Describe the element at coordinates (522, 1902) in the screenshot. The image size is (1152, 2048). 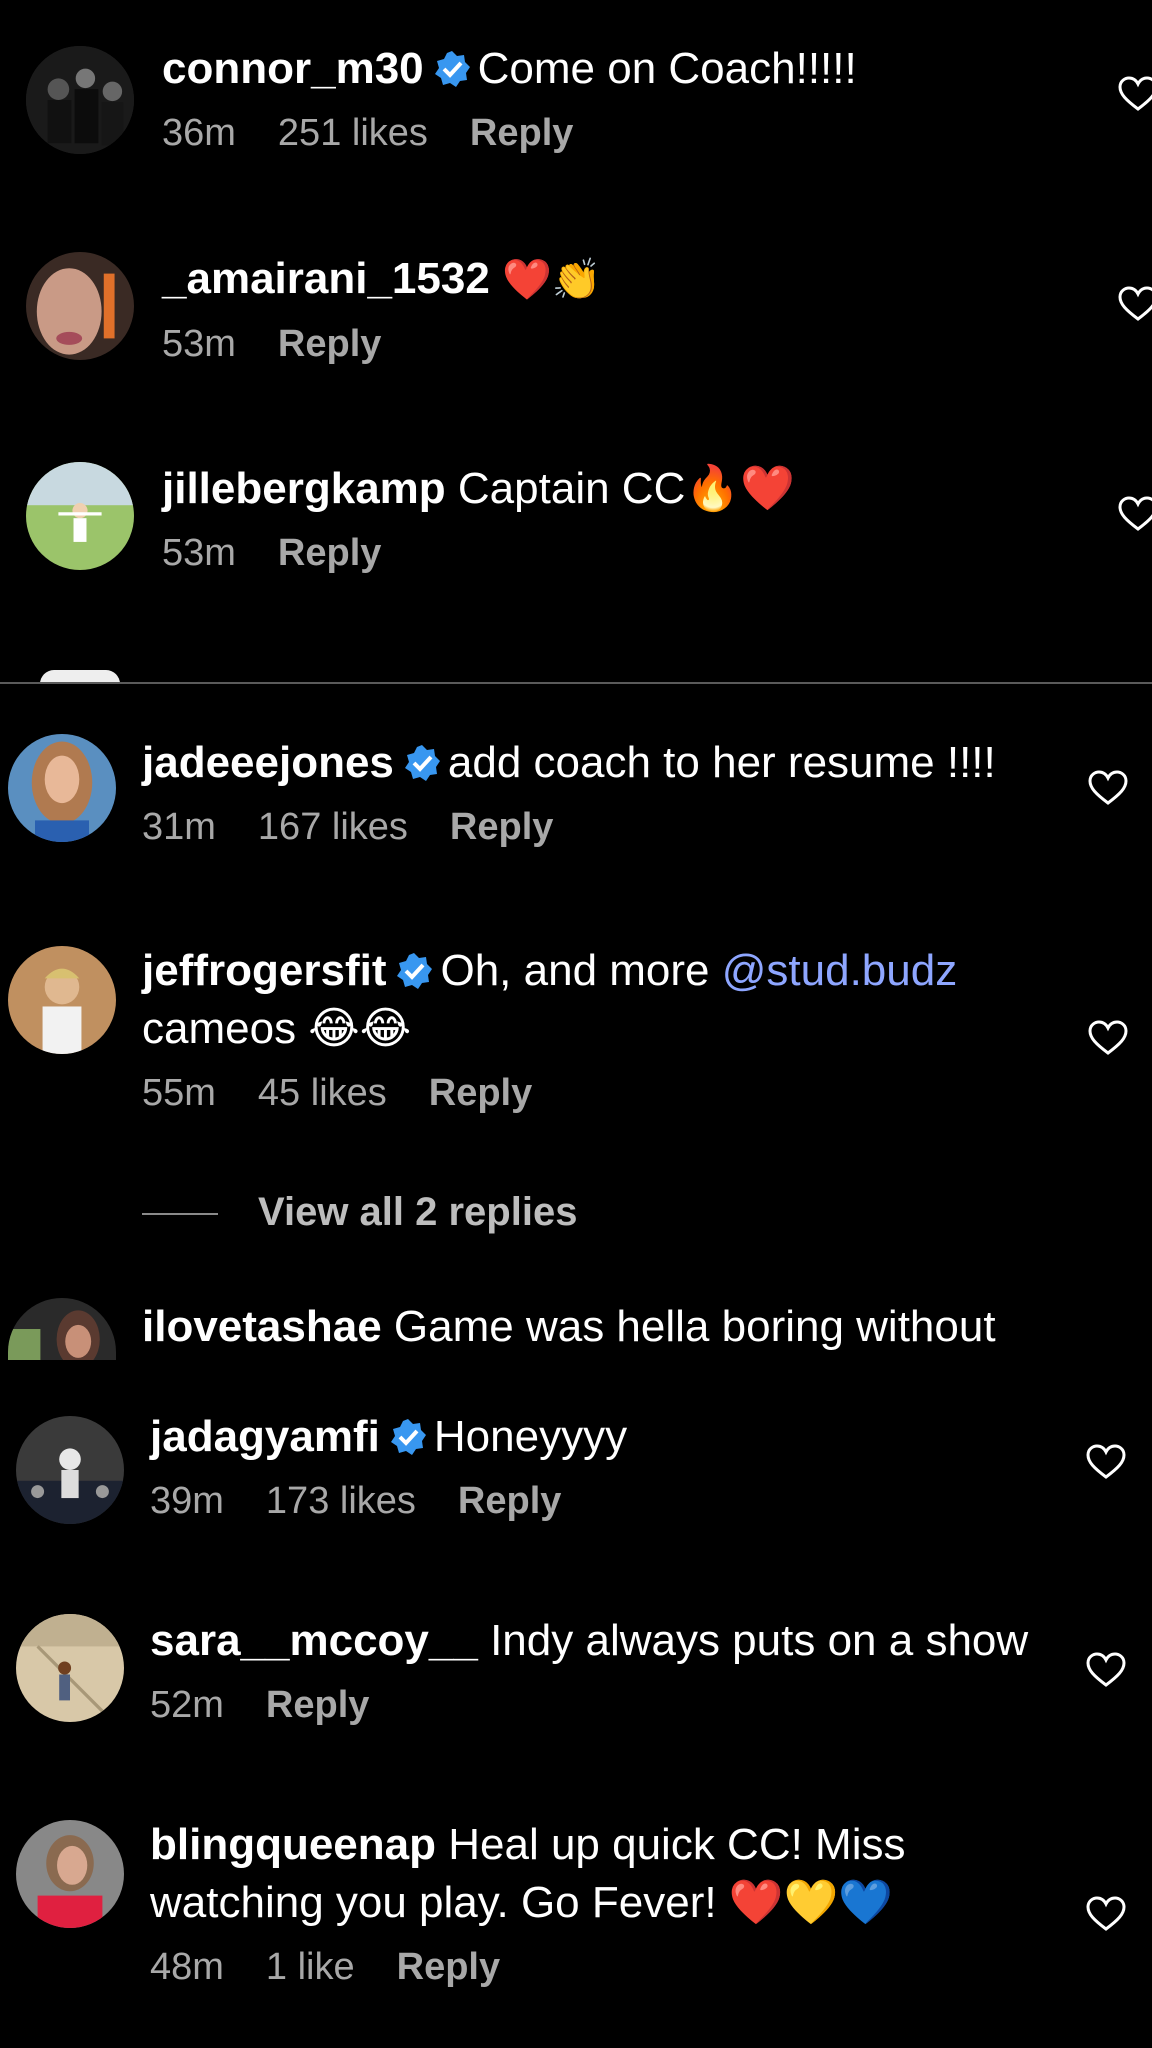
I see `comment-text-continued: watching you play. Go Fever! ❤️💛💙` at that location.